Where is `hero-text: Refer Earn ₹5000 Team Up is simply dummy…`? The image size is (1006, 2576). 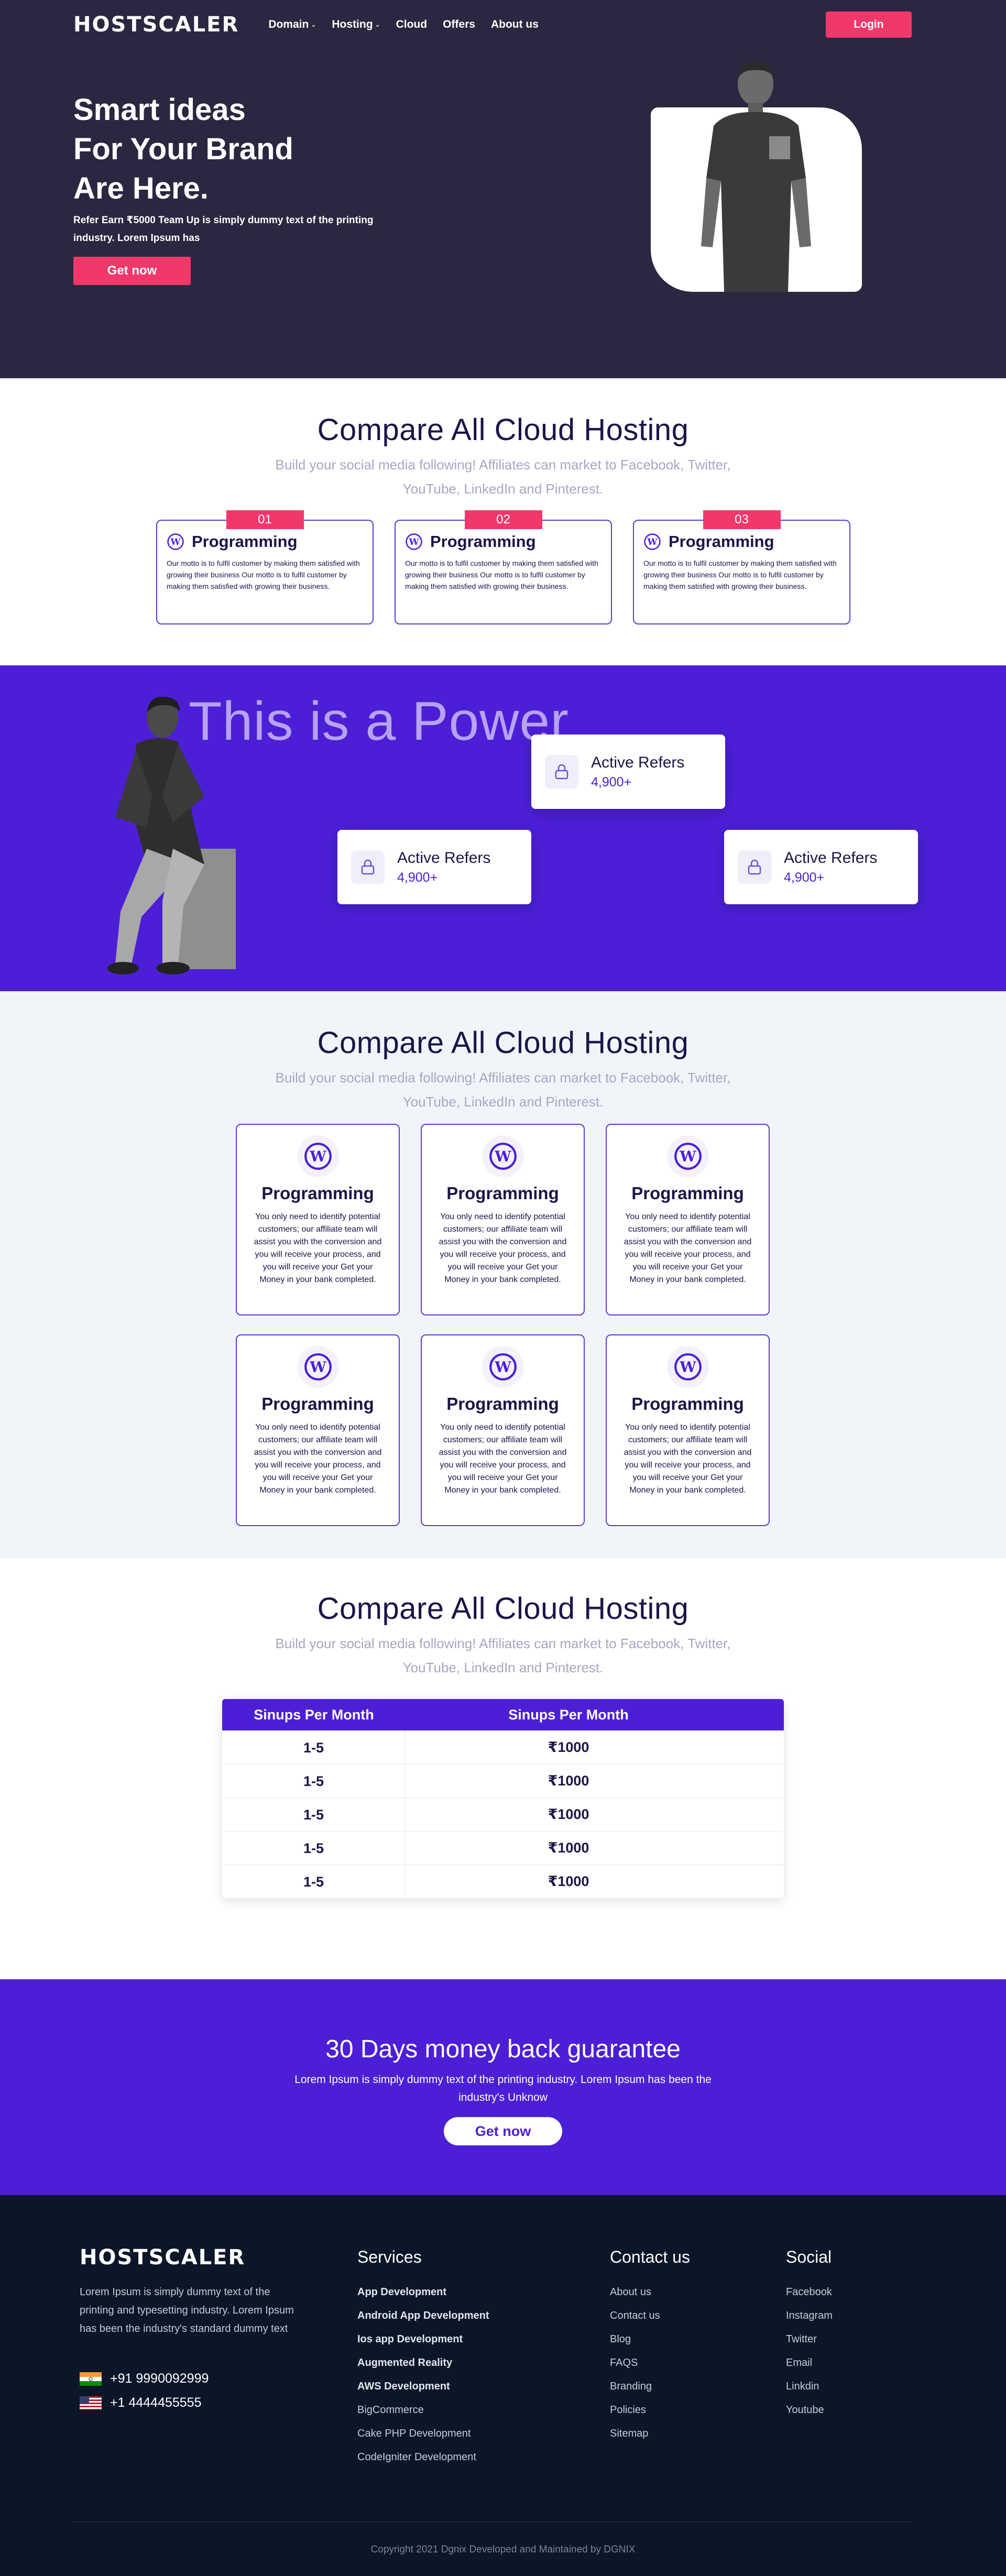
hero-text: Refer Earn ₹5000 Team Up is simply dummy… is located at coordinates (223, 229).